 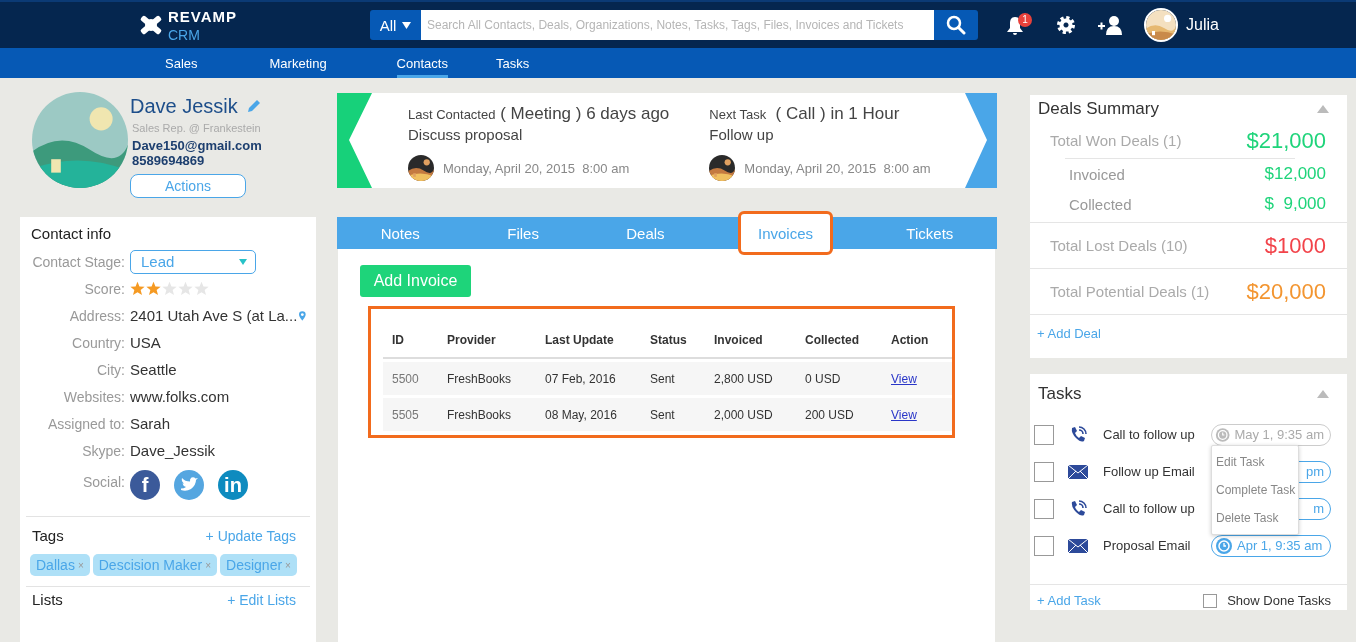 What do you see at coordinates (197, 145) in the screenshot?
I see `contact-email: Dave150@gmail.com` at bounding box center [197, 145].